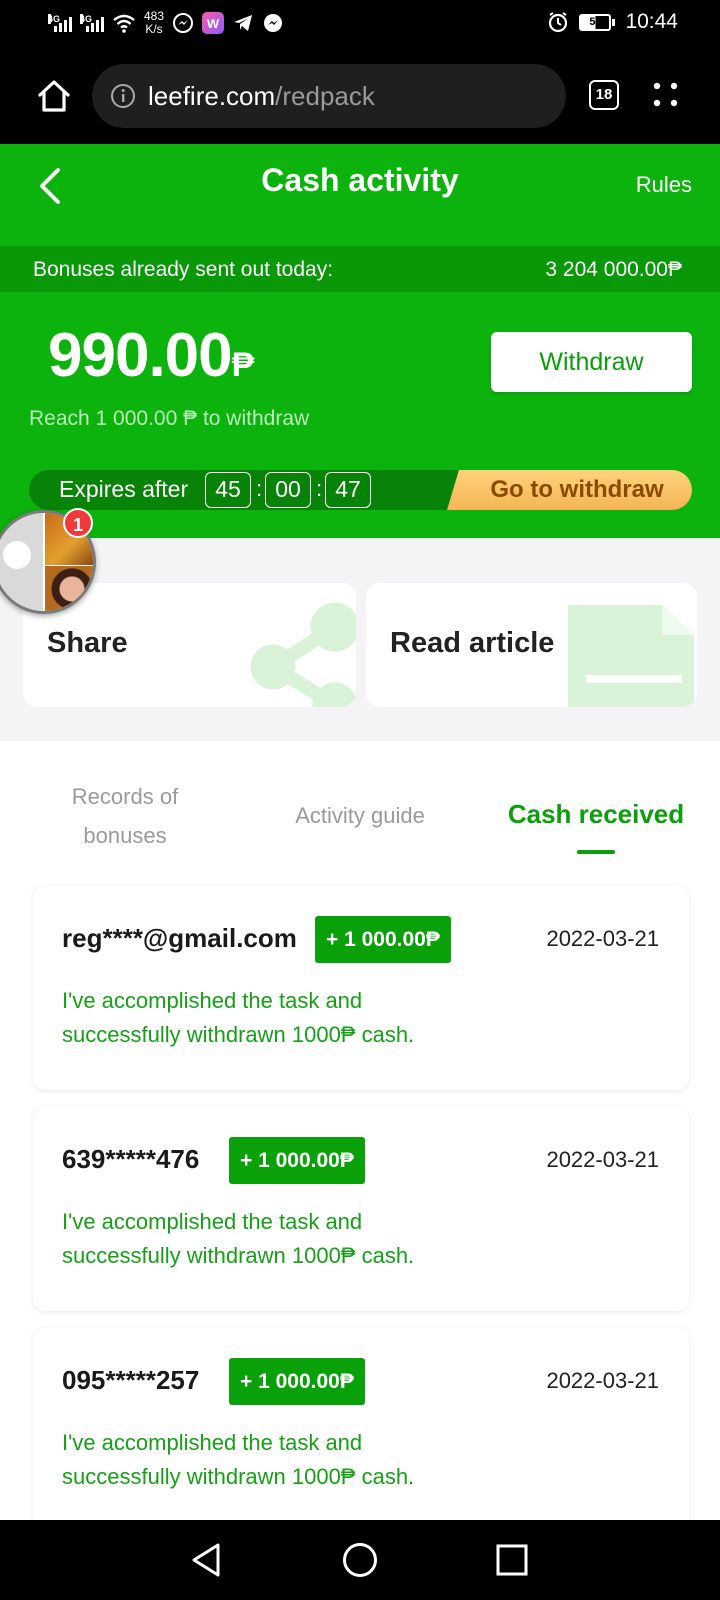 This screenshot has width=720, height=1600. What do you see at coordinates (179, 938) in the screenshot?
I see `record-user: reg****@gmail.com` at bounding box center [179, 938].